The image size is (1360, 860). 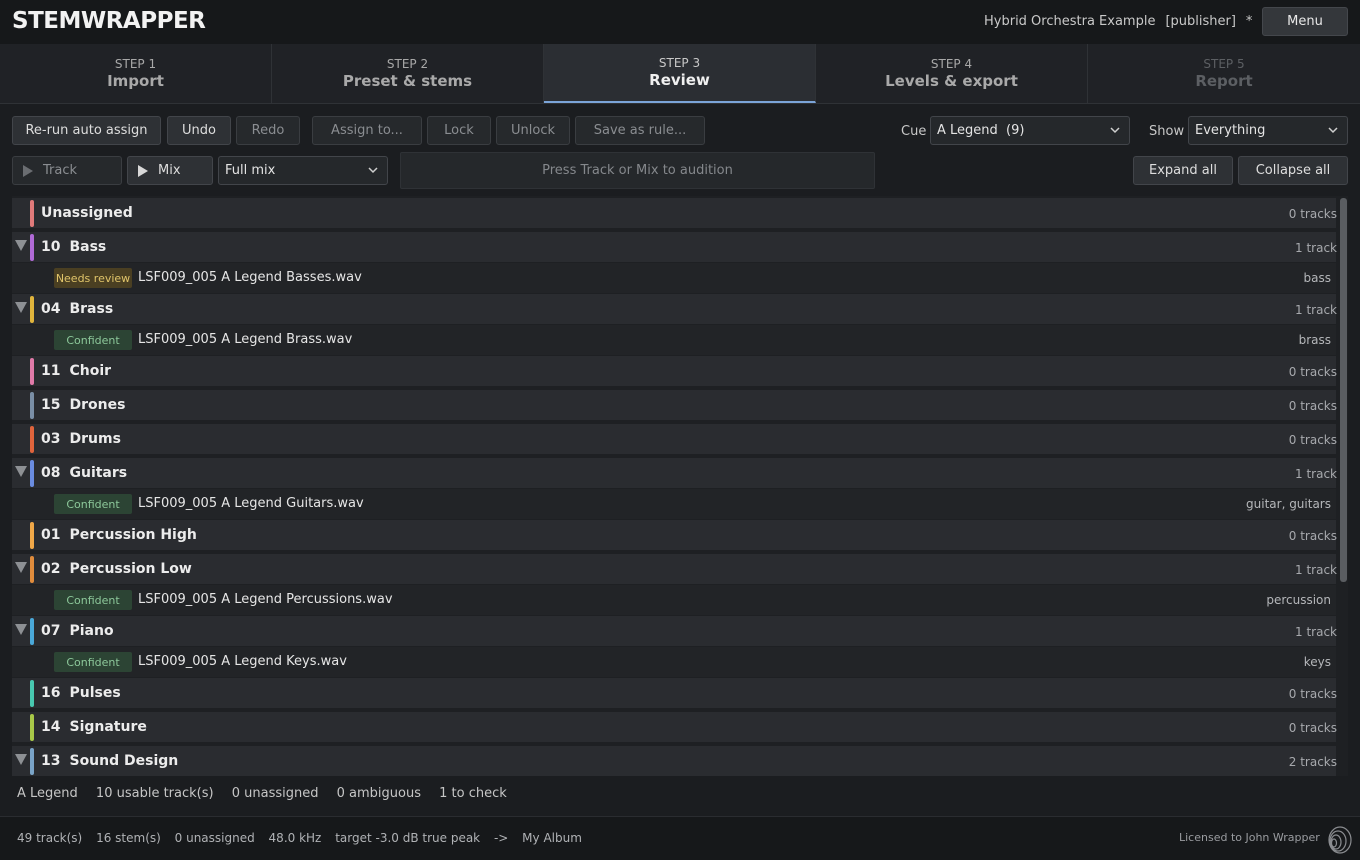 What do you see at coordinates (135, 81) in the screenshot?
I see `step-name: Import` at bounding box center [135, 81].